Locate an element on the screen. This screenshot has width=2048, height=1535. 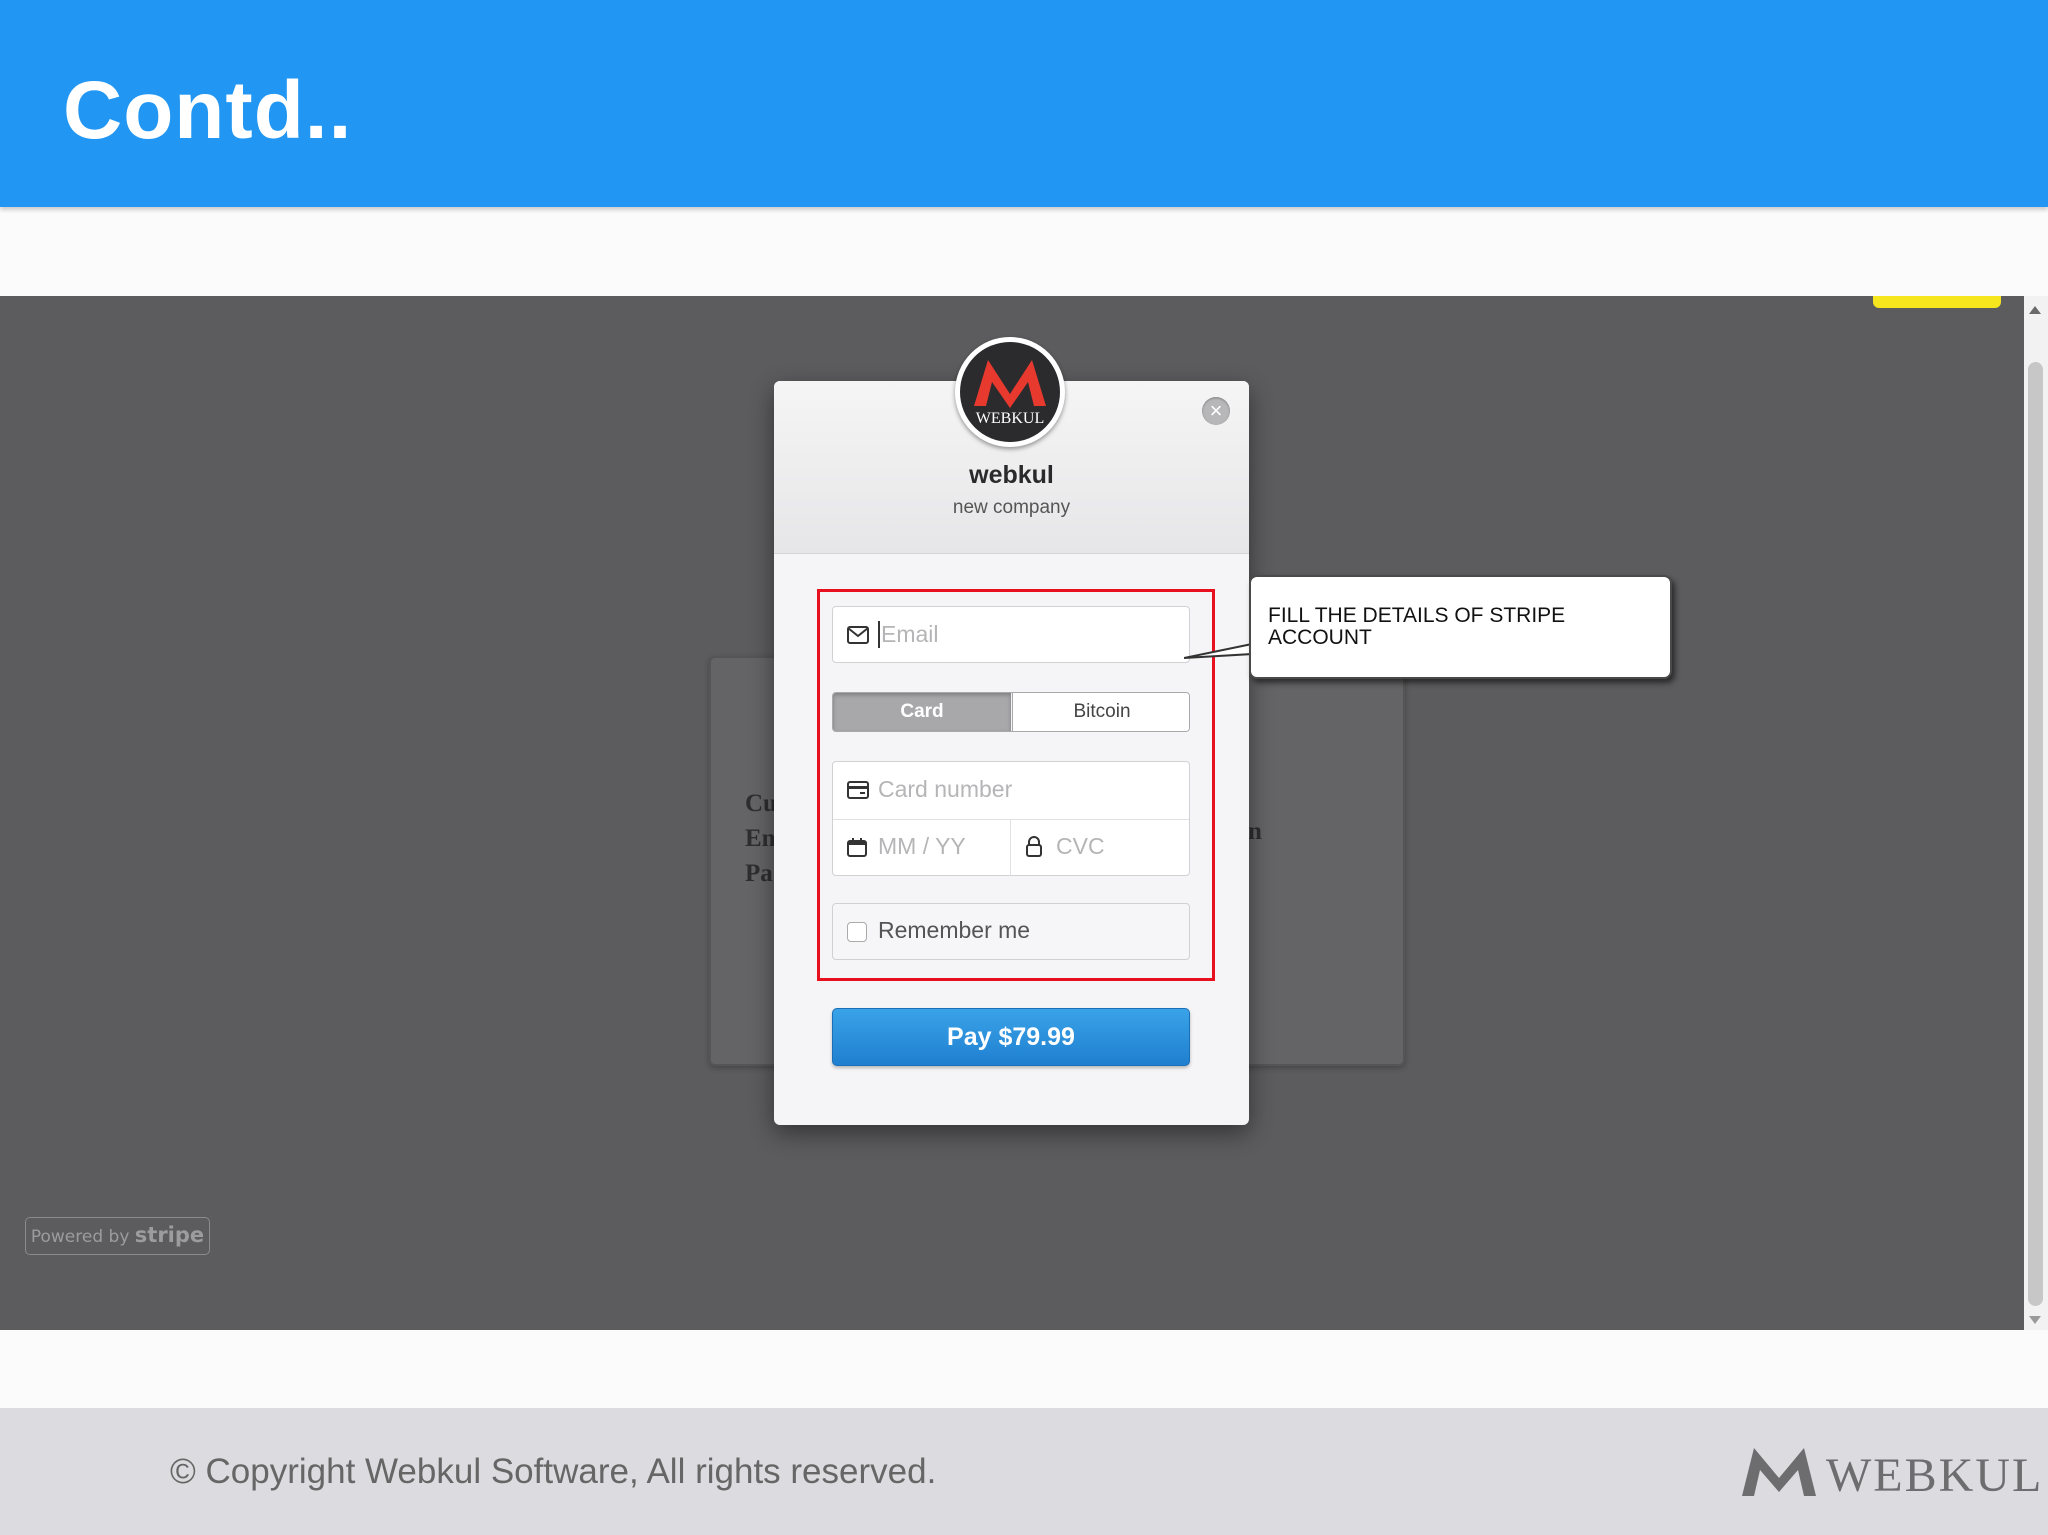
merchant-logo: WEBKUL is located at coordinates (1010, 392).